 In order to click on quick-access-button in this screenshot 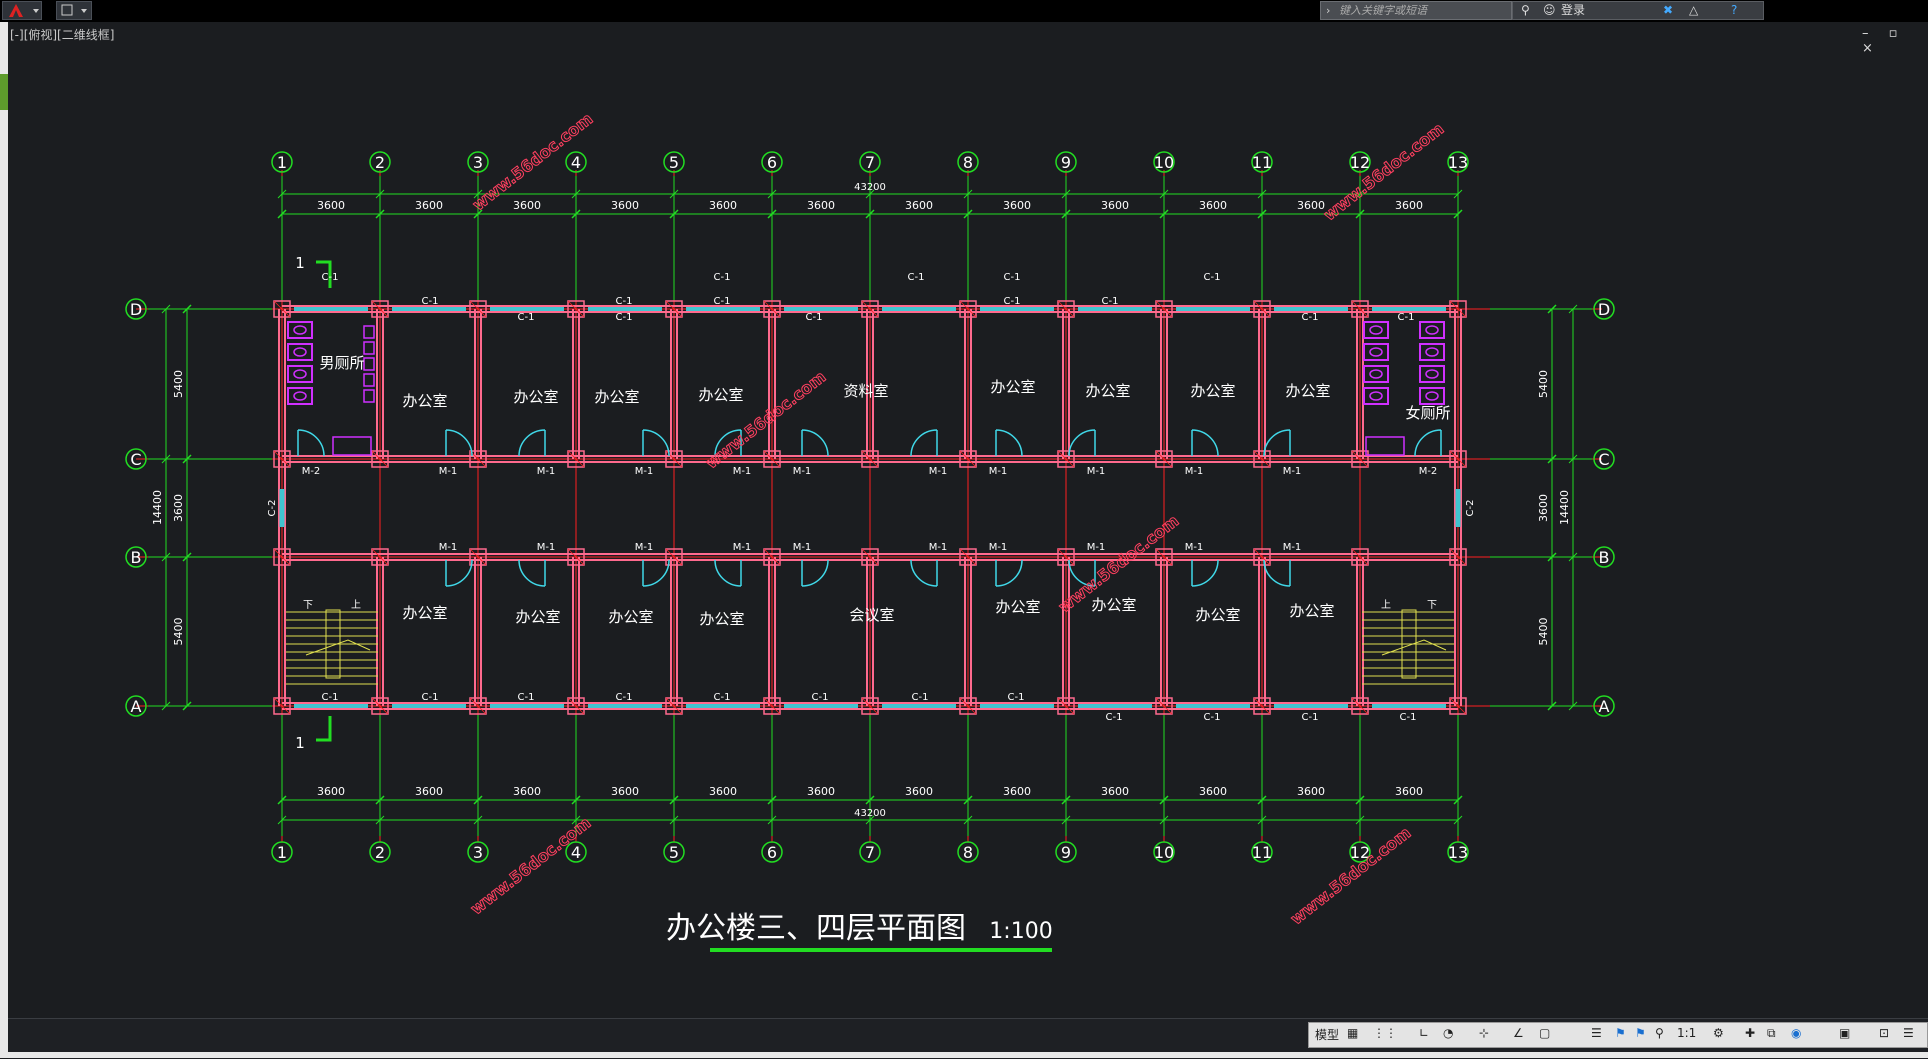, I will do `click(74, 10)`.